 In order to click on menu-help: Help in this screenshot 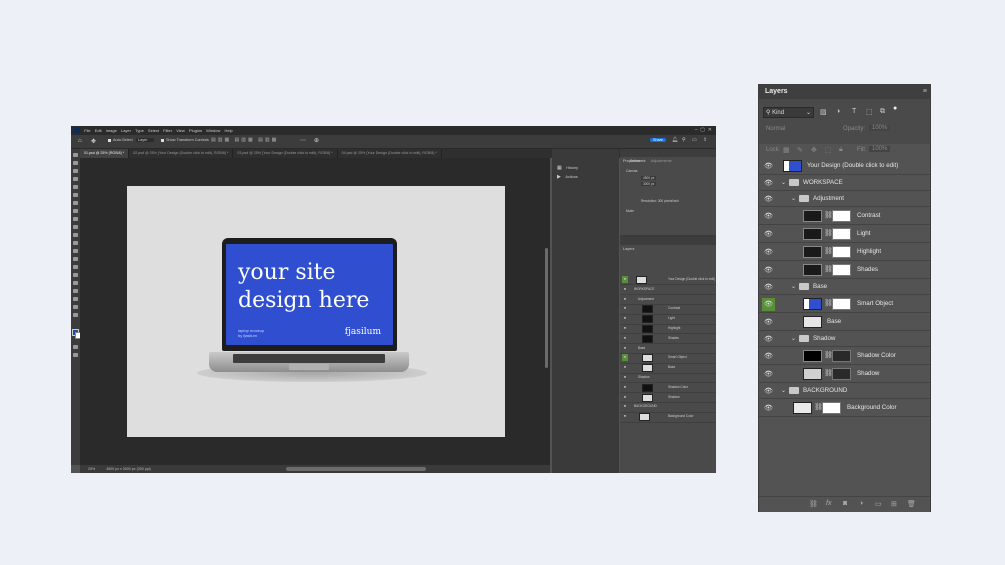, I will do `click(229, 130)`.